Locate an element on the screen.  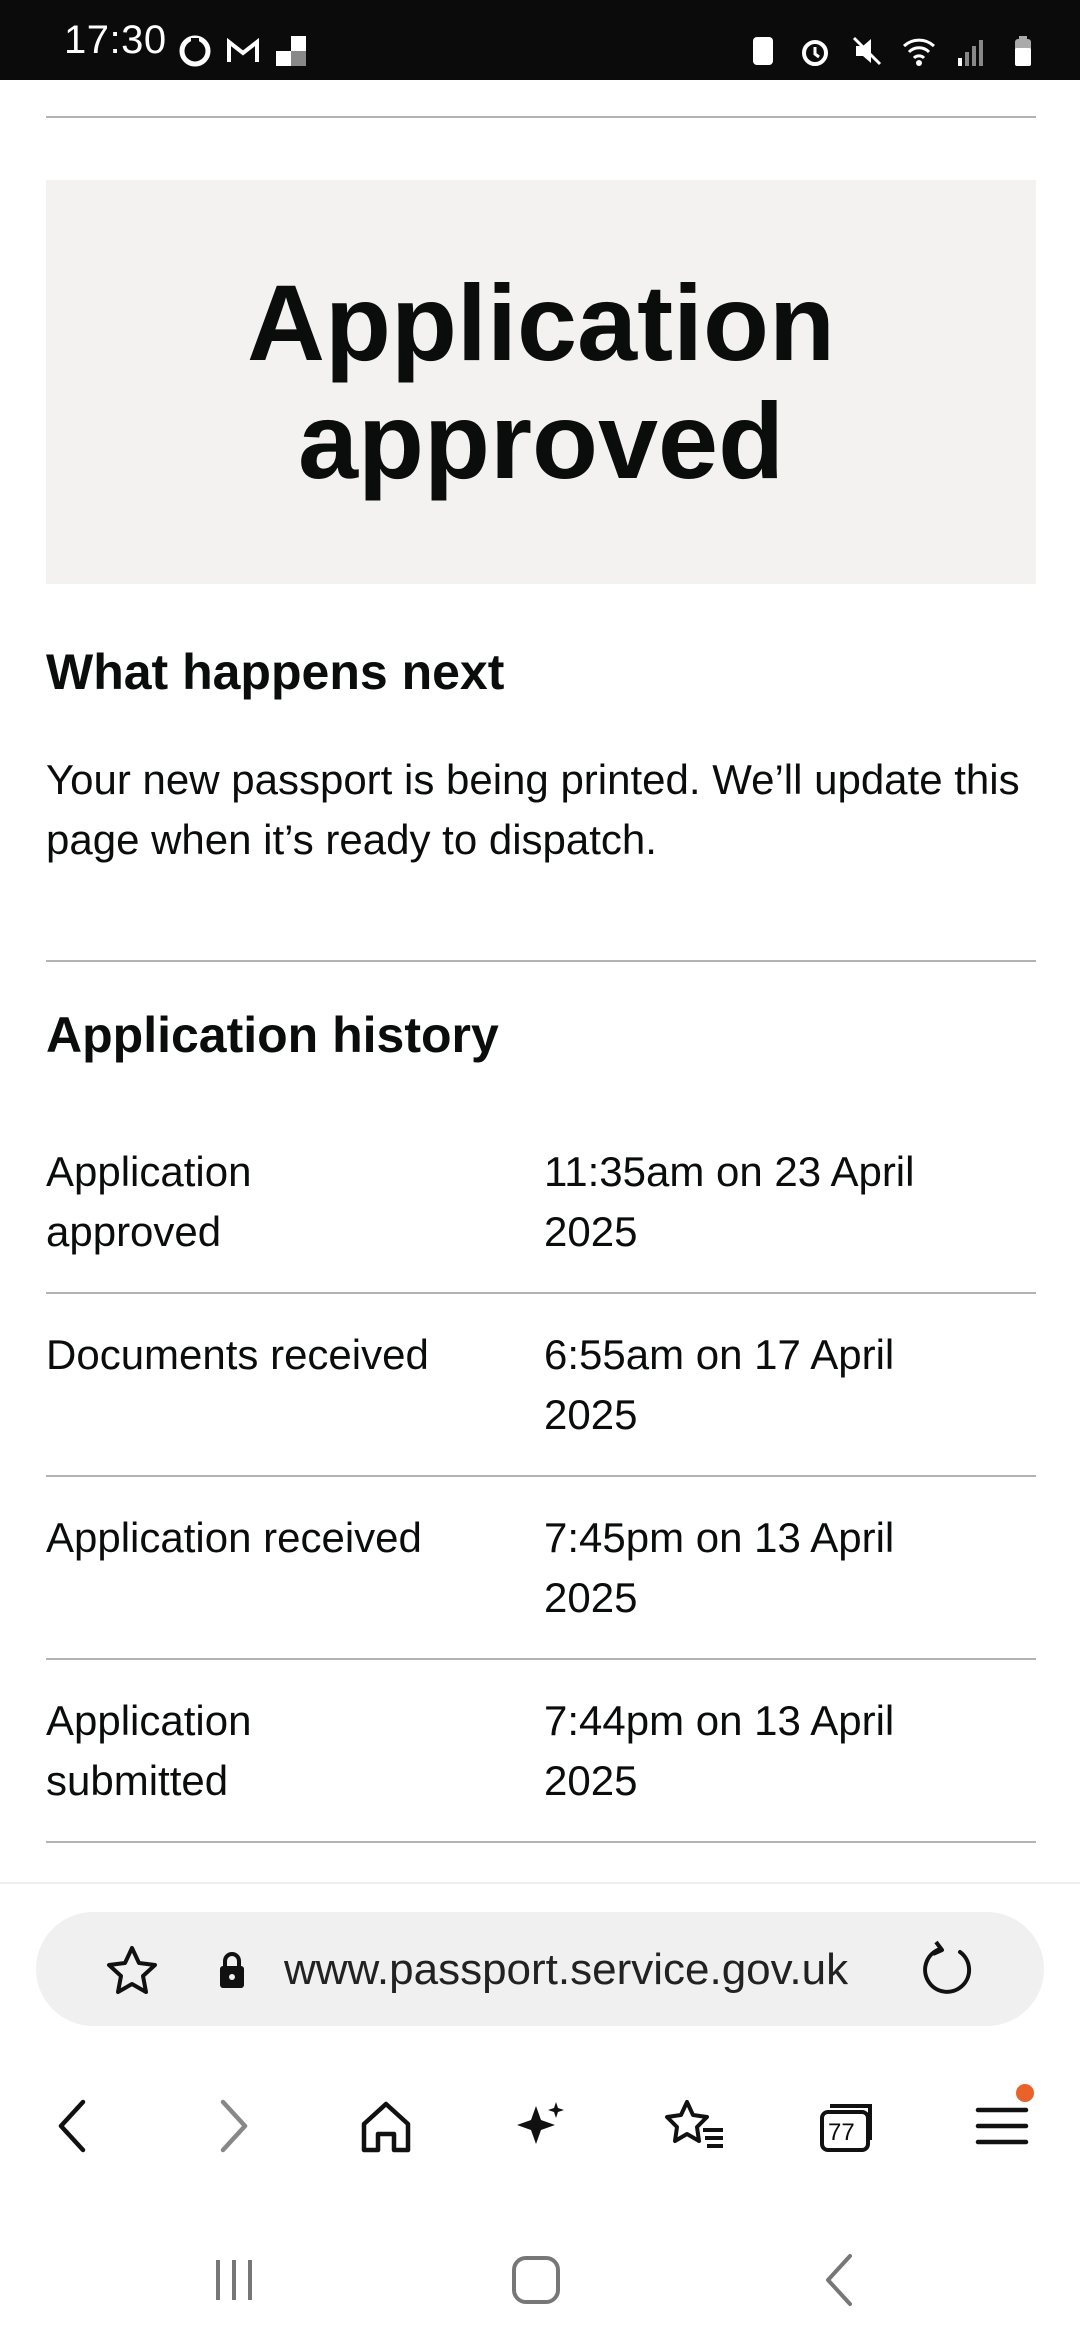
history-event: Application received is located at coordinates (234, 1537).